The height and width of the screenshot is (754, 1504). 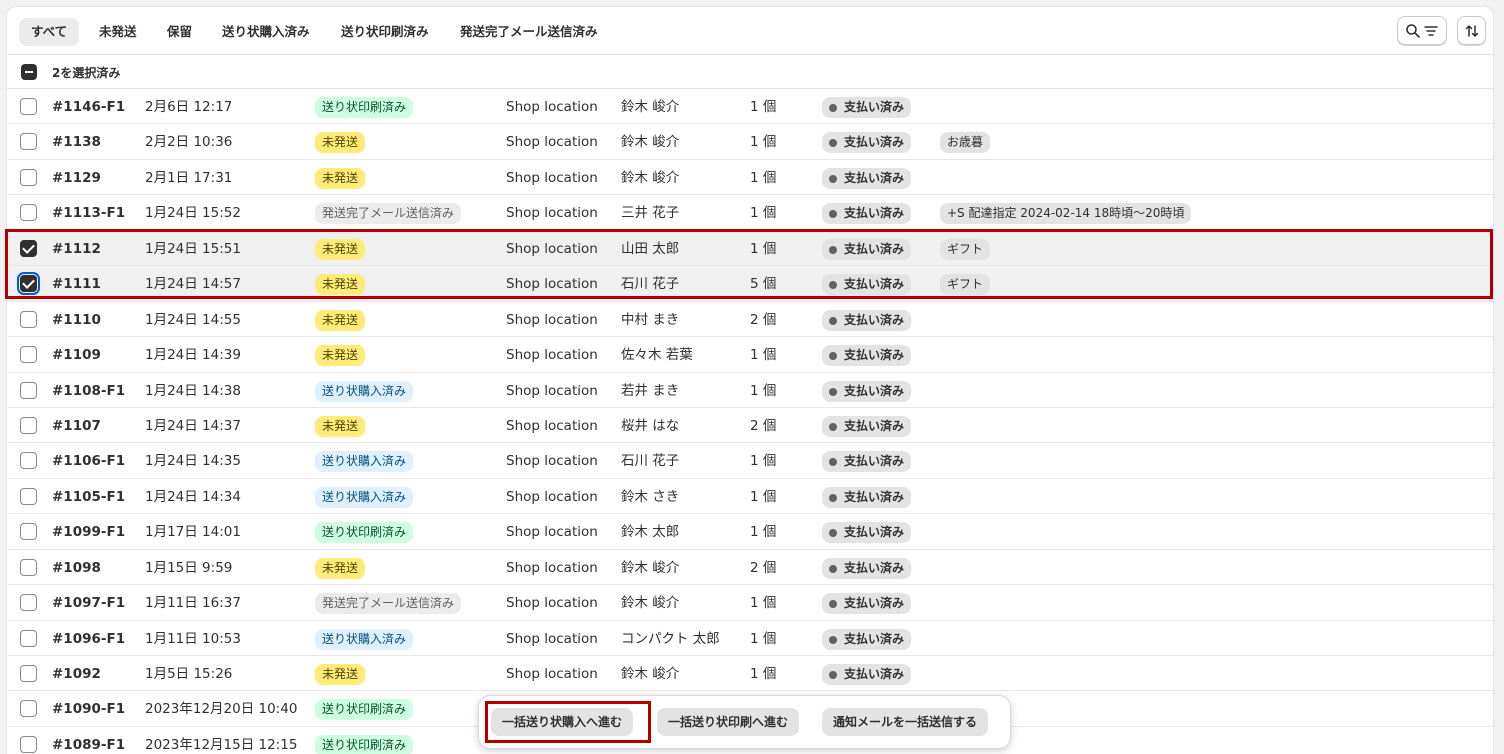 What do you see at coordinates (179, 32) in the screenshot?
I see `tab-on-hold: 保留` at bounding box center [179, 32].